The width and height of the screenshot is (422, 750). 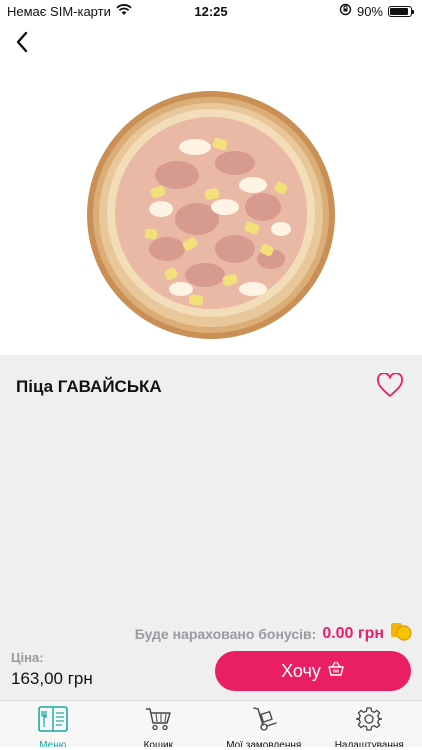 What do you see at coordinates (89, 386) in the screenshot?
I see `product-title: Піца ГАВАЙСЬКА` at bounding box center [89, 386].